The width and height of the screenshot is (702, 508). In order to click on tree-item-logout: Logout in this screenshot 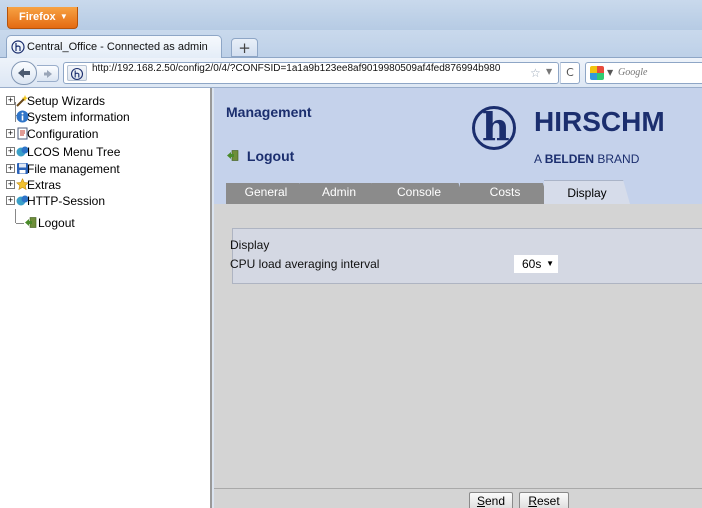, I will do `click(101, 223)`.